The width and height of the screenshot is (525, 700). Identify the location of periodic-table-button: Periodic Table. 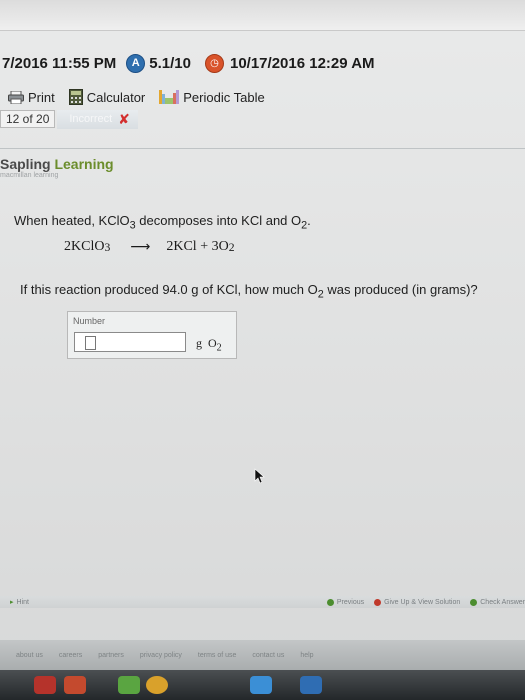
(212, 97).